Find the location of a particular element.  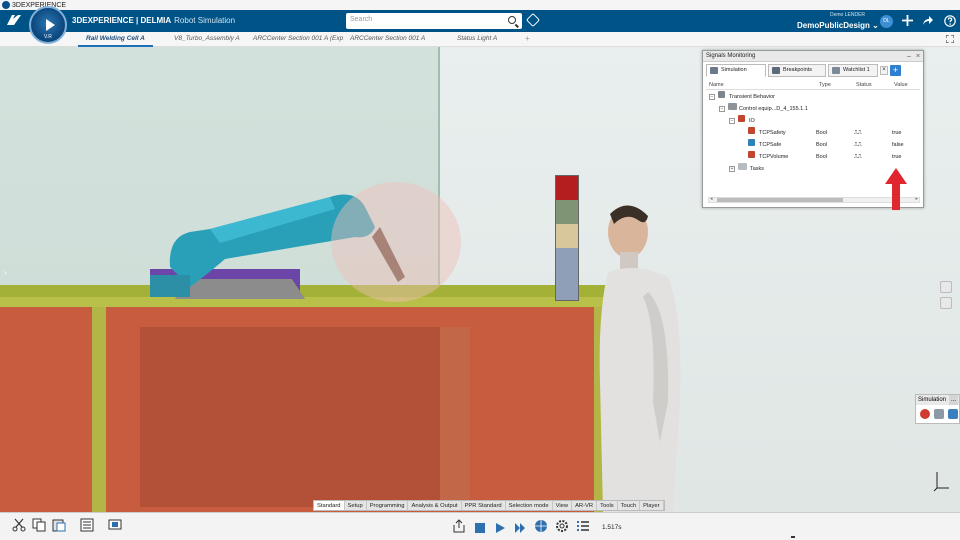

tab-status-light: Status Light A is located at coordinates (477, 38).